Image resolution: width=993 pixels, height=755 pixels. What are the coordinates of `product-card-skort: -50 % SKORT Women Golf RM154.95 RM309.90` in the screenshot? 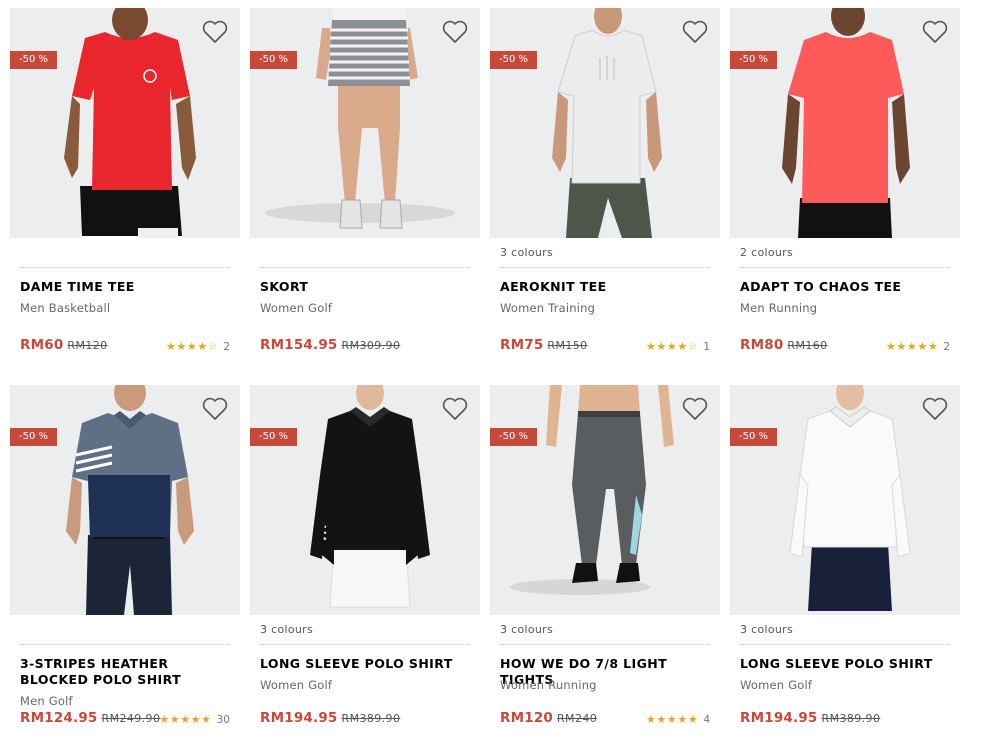 It's located at (365, 193).